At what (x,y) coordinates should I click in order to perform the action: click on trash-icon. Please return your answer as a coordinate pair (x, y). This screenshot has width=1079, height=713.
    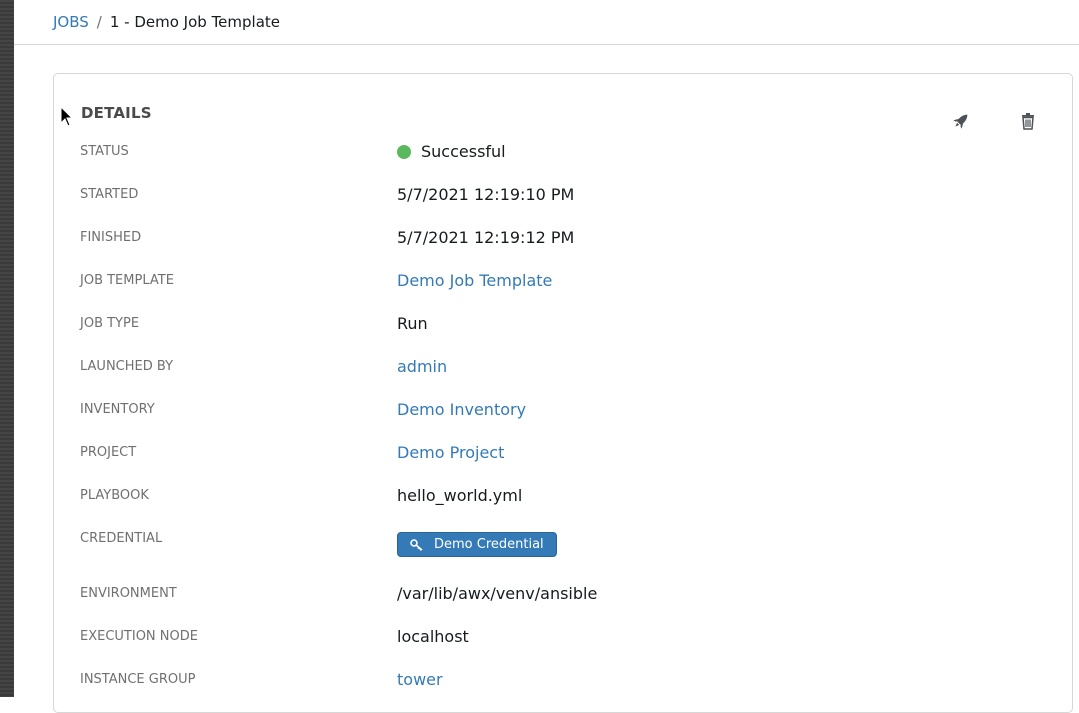
    Looking at the image, I should click on (1028, 121).